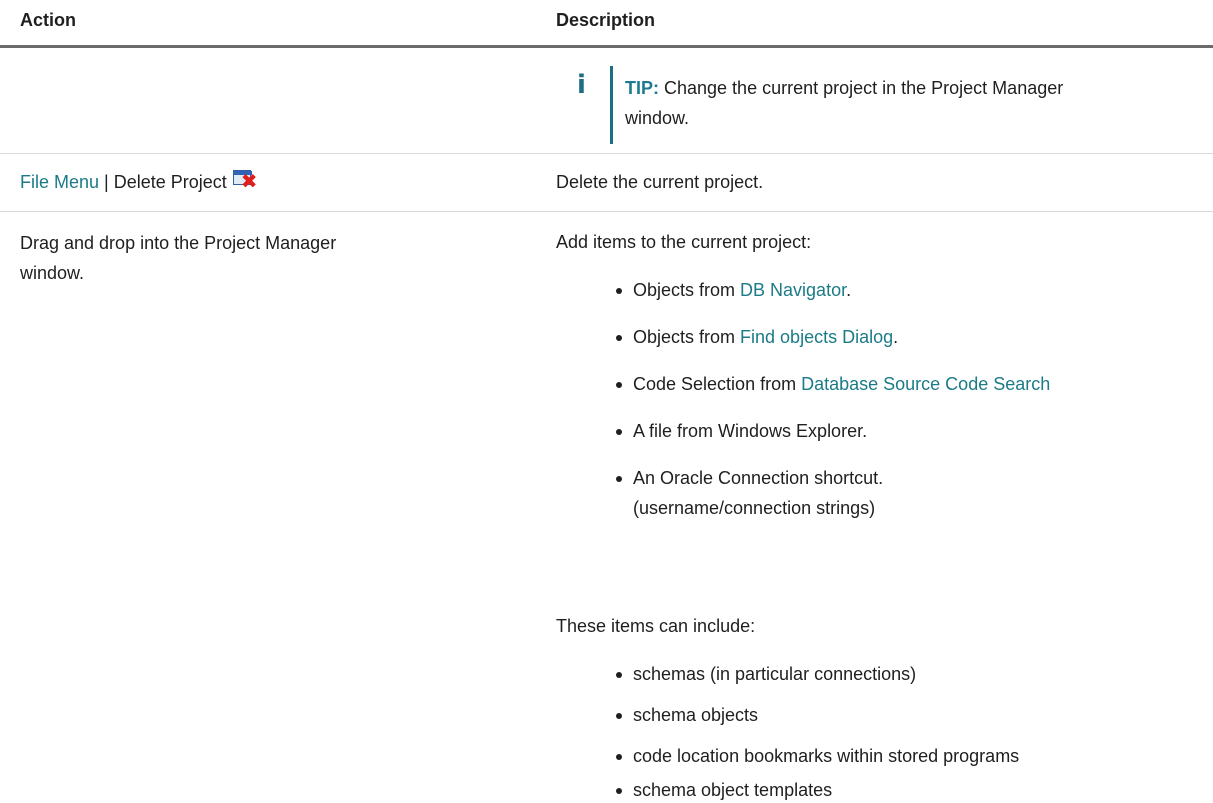  Describe the element at coordinates (793, 290) in the screenshot. I see `db-navigator-link: DB Navigator` at that location.